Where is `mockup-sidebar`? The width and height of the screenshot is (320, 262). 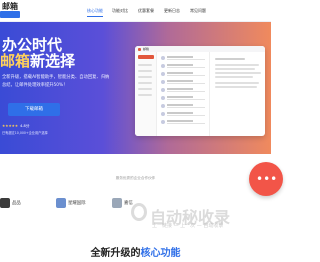 mockup-sidebar is located at coordinates (146, 94).